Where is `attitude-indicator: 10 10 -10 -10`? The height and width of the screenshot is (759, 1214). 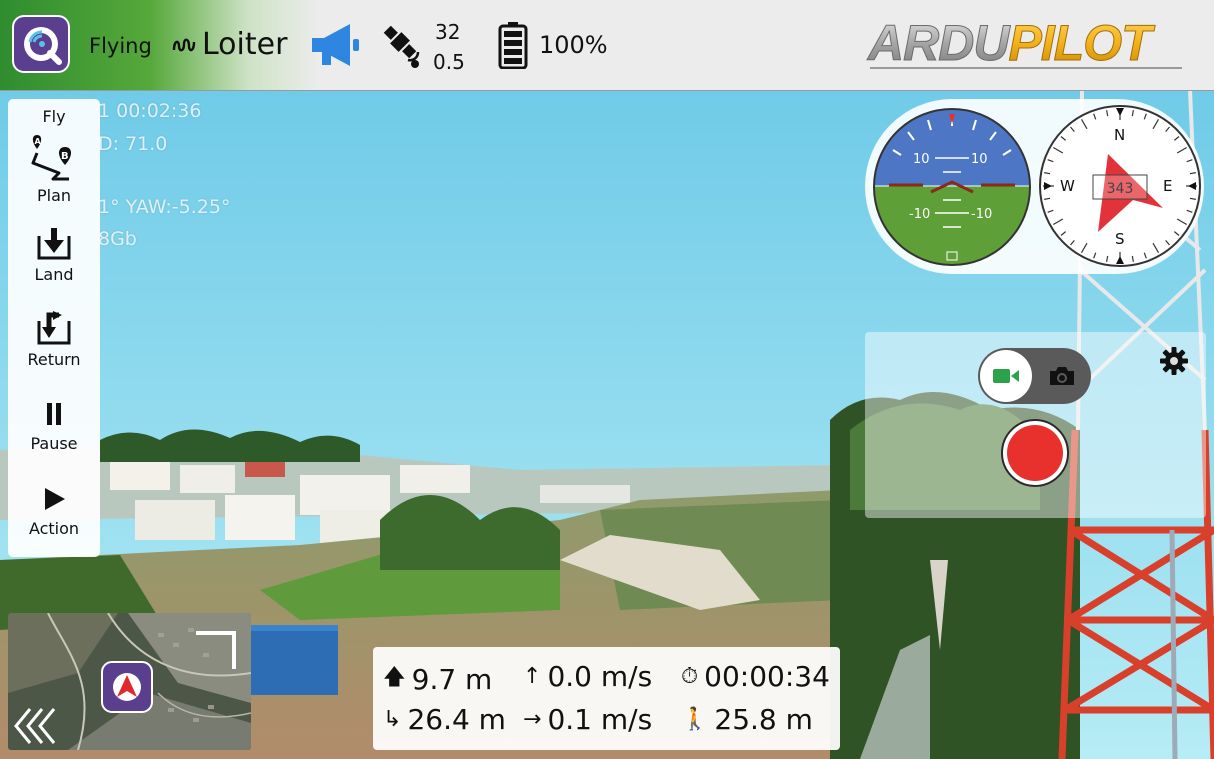
attitude-indicator: 10 10 -10 -10 is located at coordinates (952, 187).